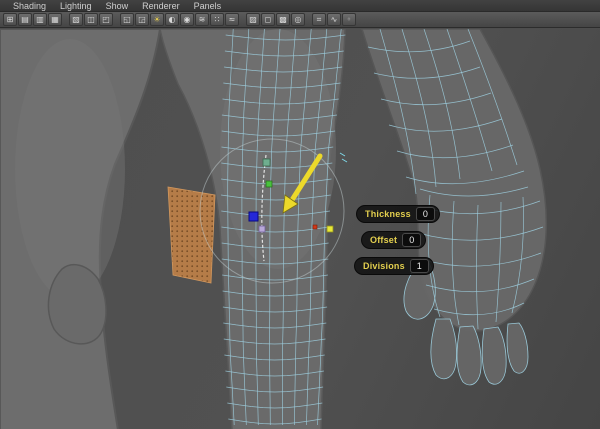 This screenshot has width=600, height=429. What do you see at coordinates (253, 216) in the screenshot?
I see `manipulator-handle-blue` at bounding box center [253, 216].